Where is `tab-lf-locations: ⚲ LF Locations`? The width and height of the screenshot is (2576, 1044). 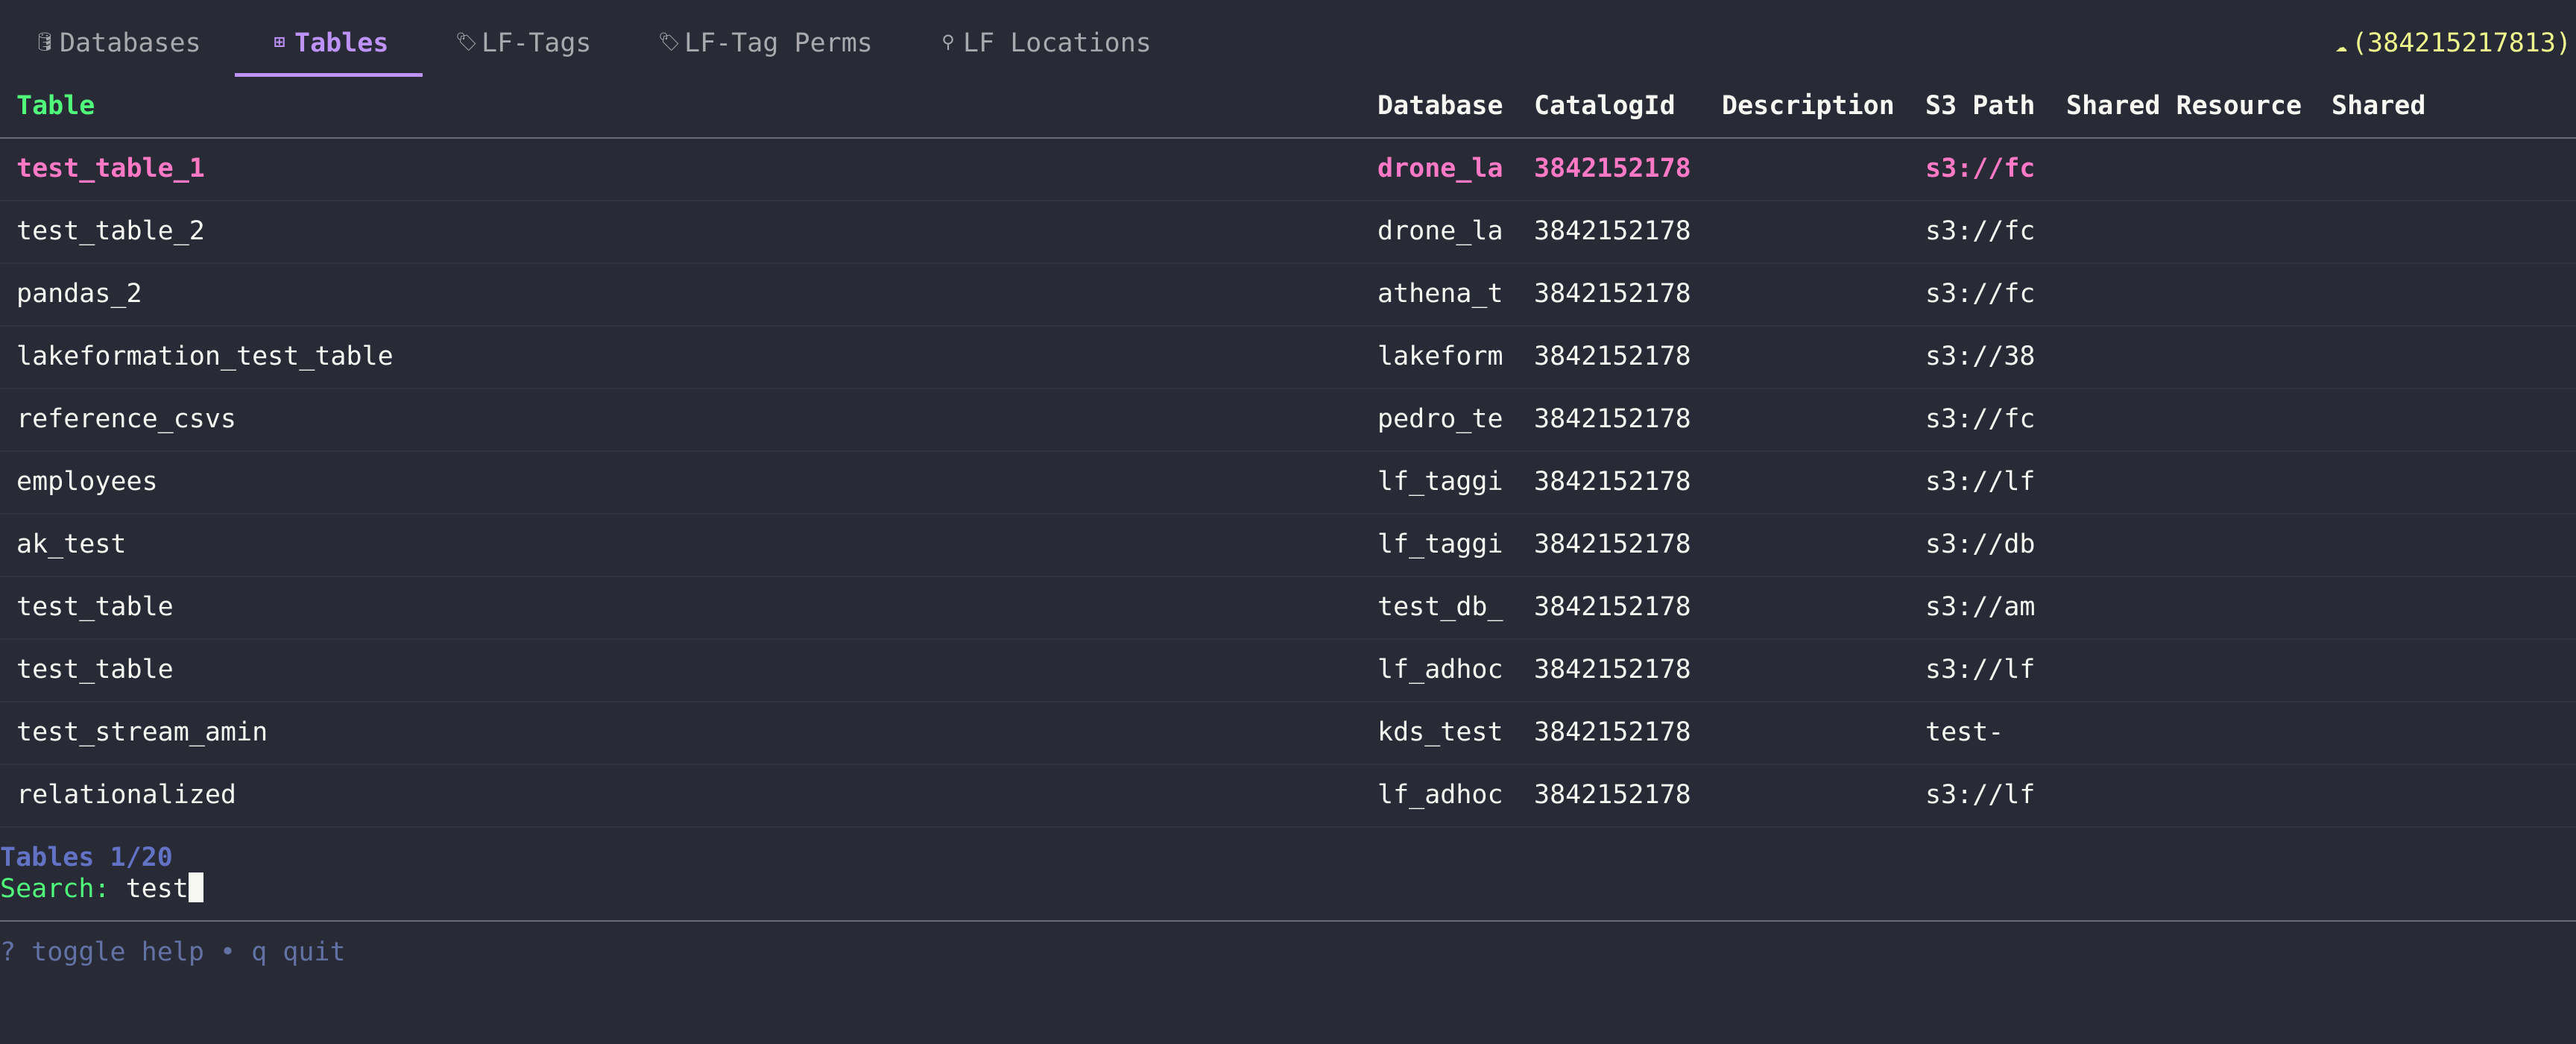 tab-lf-locations: ⚲ LF Locations is located at coordinates (1042, 43).